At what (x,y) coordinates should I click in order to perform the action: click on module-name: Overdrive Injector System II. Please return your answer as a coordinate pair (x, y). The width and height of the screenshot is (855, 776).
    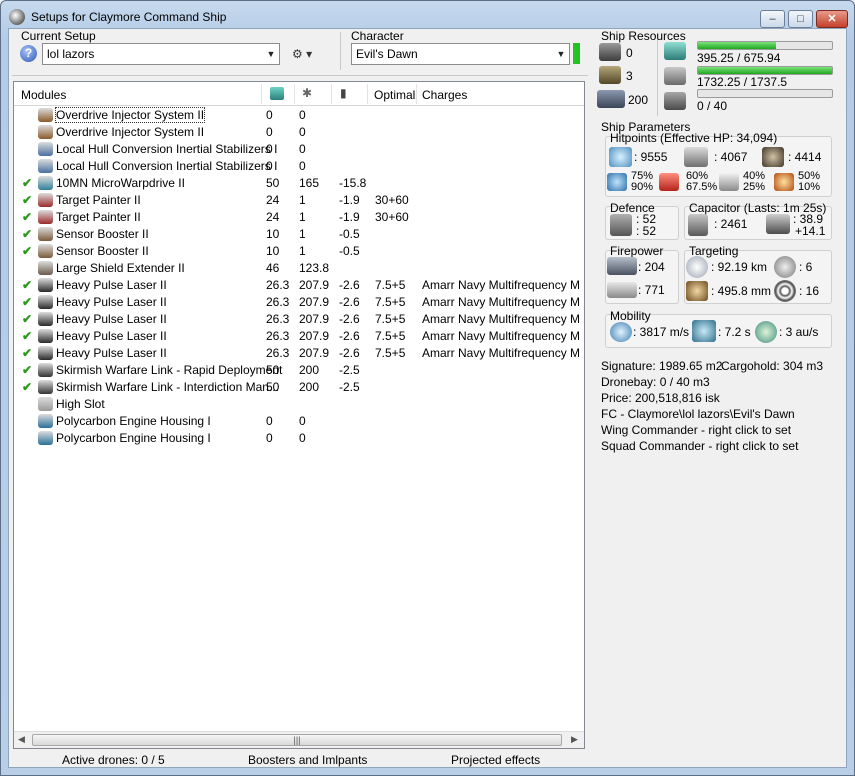
    Looking at the image, I should click on (130, 132).